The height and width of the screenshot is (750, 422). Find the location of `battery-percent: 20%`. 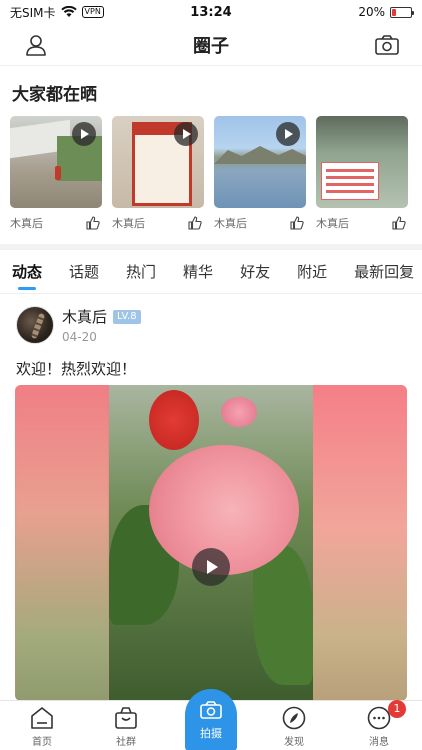

battery-percent: 20% is located at coordinates (371, 12).